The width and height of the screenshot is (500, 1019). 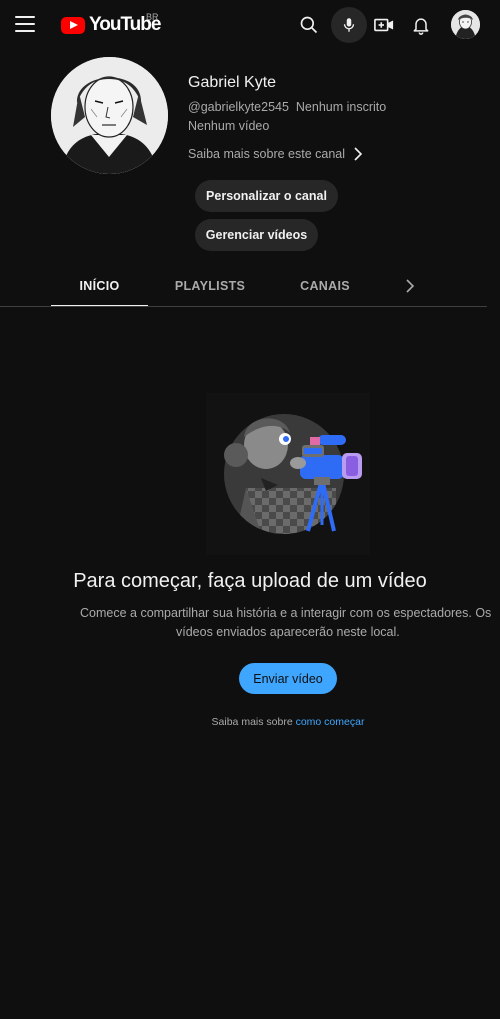 What do you see at coordinates (229, 126) in the screenshot?
I see `video-count: Nenhum vídeo` at bounding box center [229, 126].